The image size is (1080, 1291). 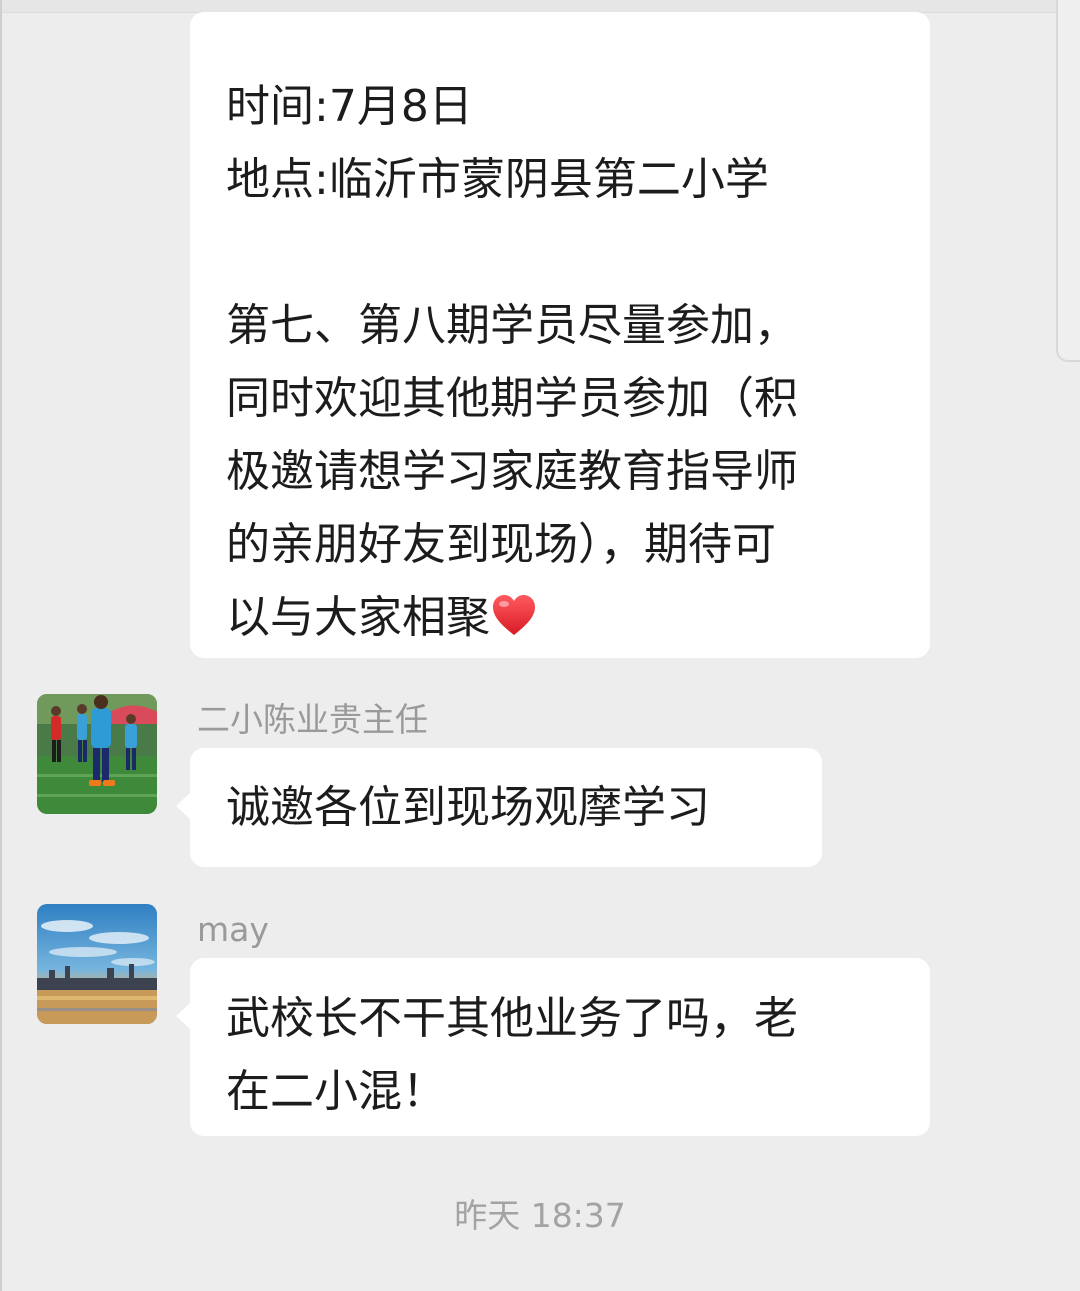 What do you see at coordinates (560, 617) in the screenshot?
I see `message-line-last: 以与大家相聚` at bounding box center [560, 617].